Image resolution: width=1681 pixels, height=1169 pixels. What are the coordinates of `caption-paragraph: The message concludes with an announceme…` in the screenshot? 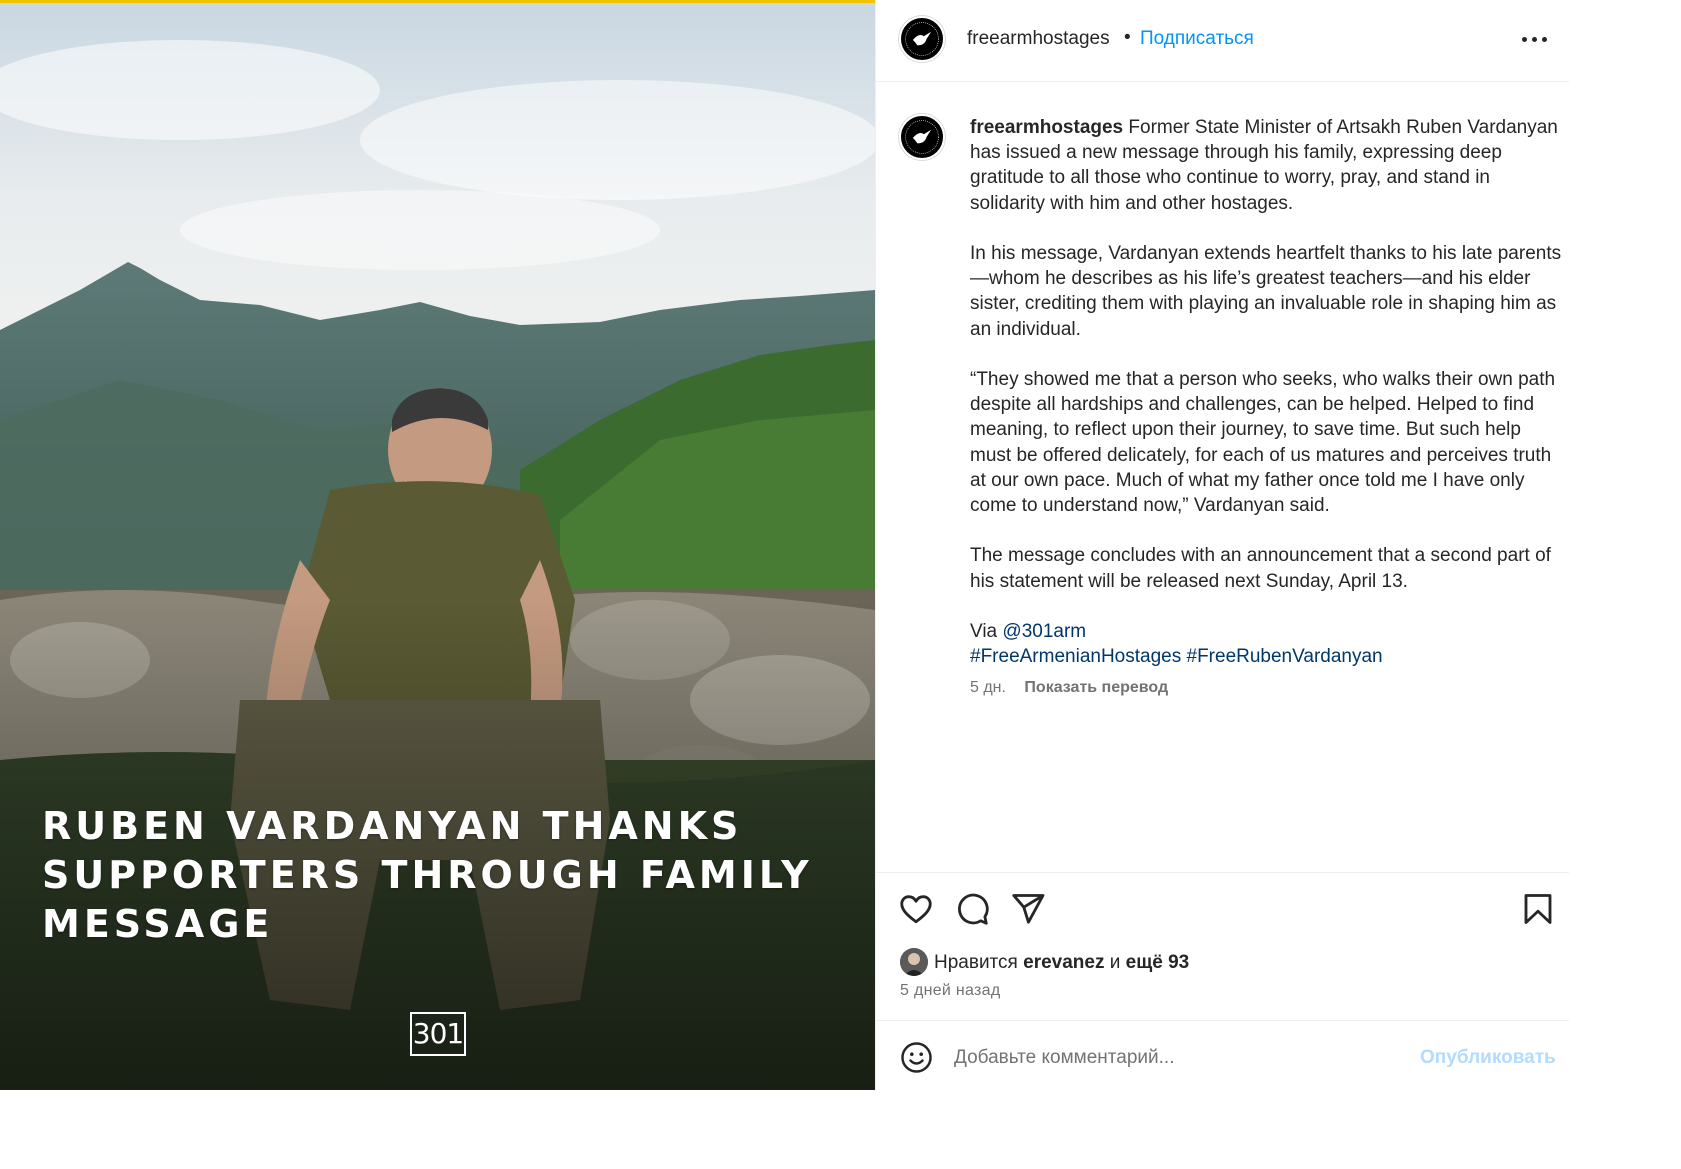 It's located at (1260, 568).